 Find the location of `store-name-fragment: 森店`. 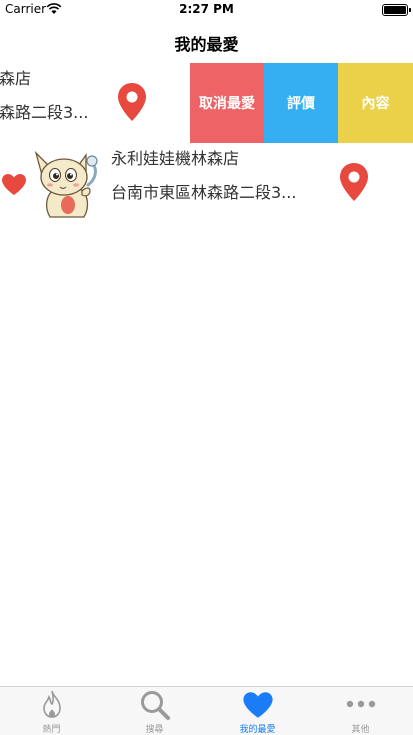

store-name-fragment: 森店 is located at coordinates (16, 78).